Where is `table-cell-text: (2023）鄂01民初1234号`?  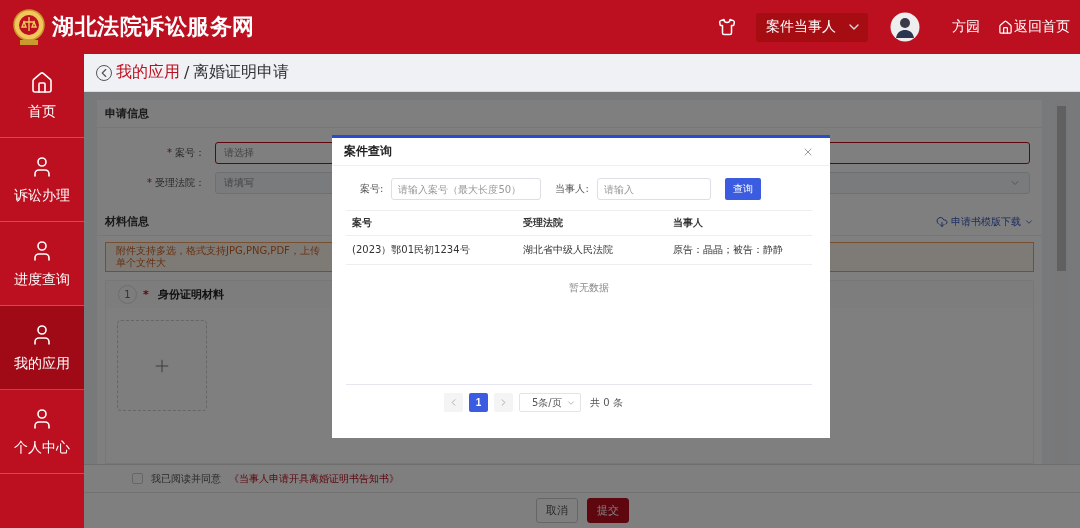
table-cell-text: (2023）鄂01民初1234号 is located at coordinates (411, 250).